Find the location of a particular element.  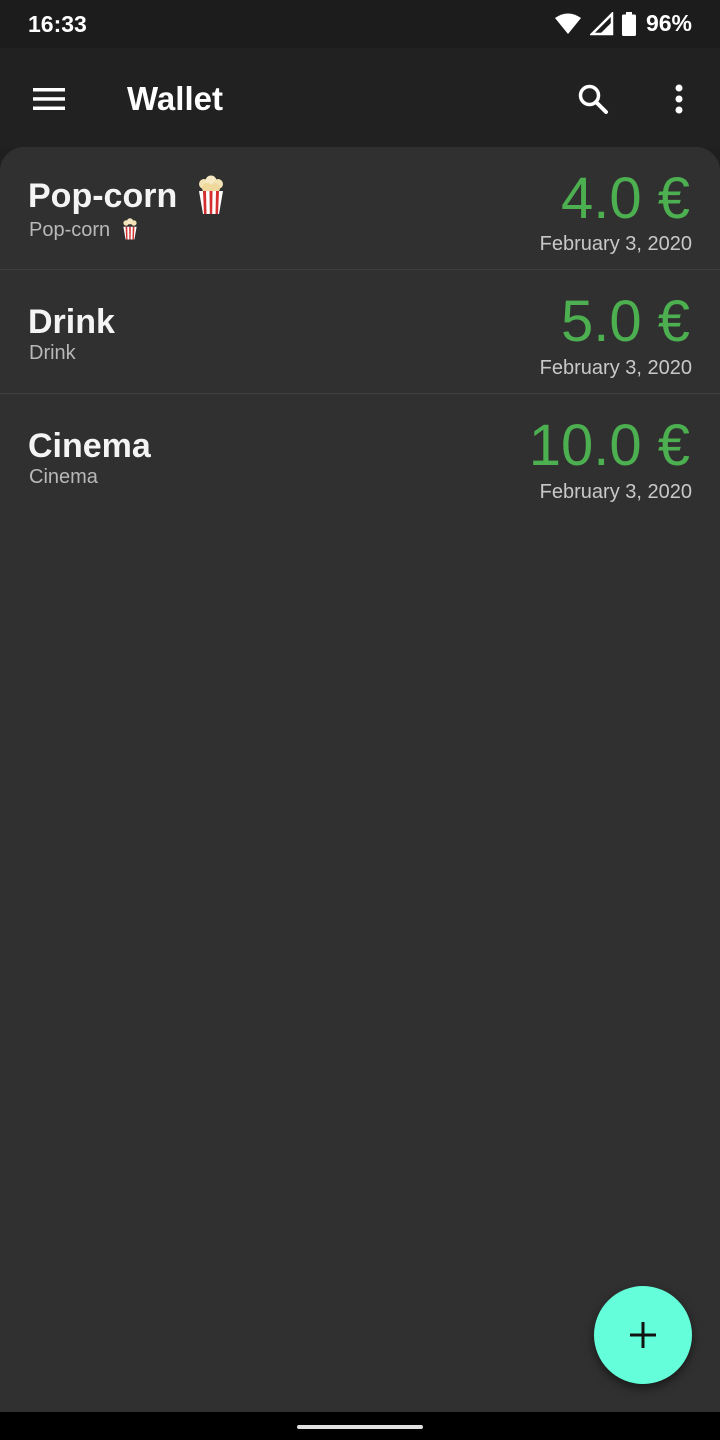

add-transaction-button is located at coordinates (643, 1335).